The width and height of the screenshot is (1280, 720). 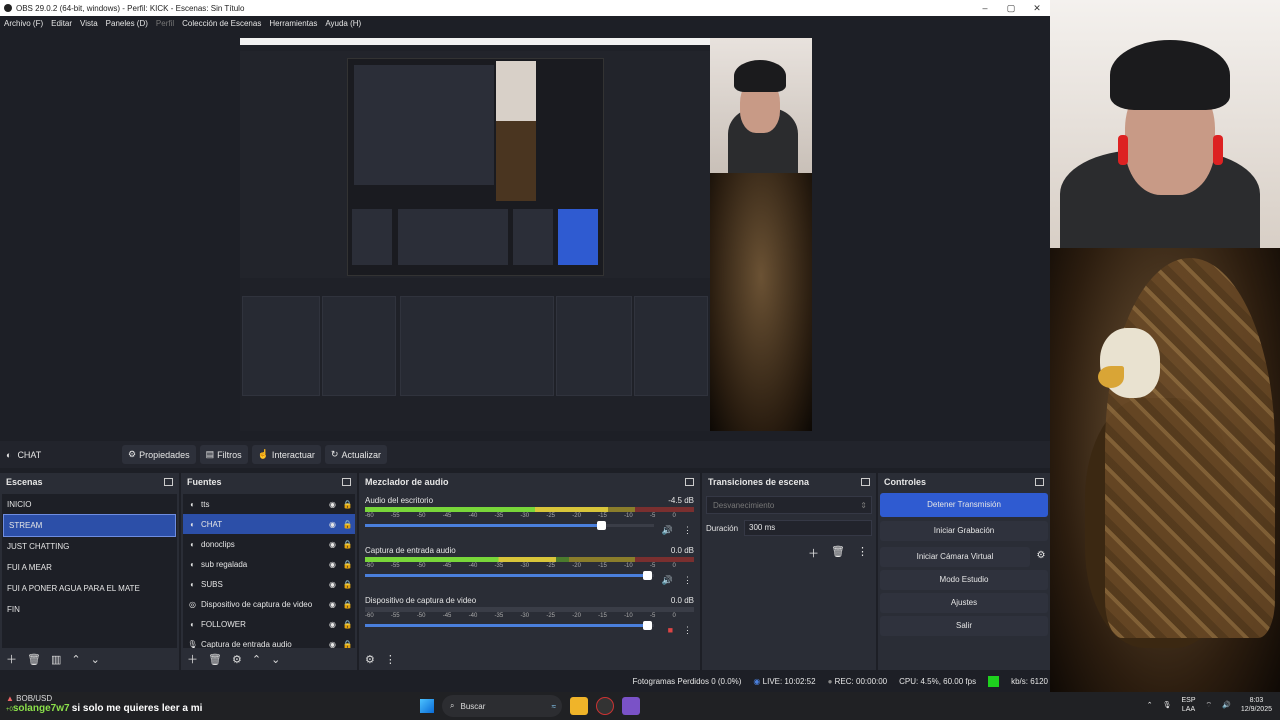 I want to click on taskbar-search: ⌕ Buscar ≈, so click(x=502, y=706).